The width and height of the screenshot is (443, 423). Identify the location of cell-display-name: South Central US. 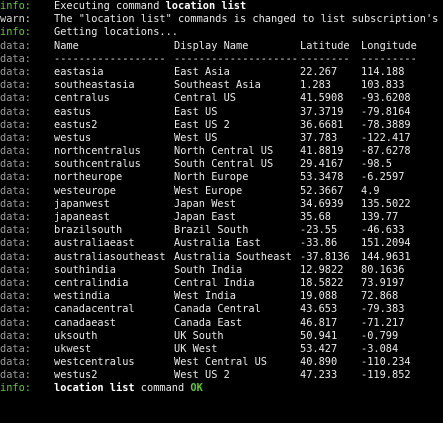
(224, 164).